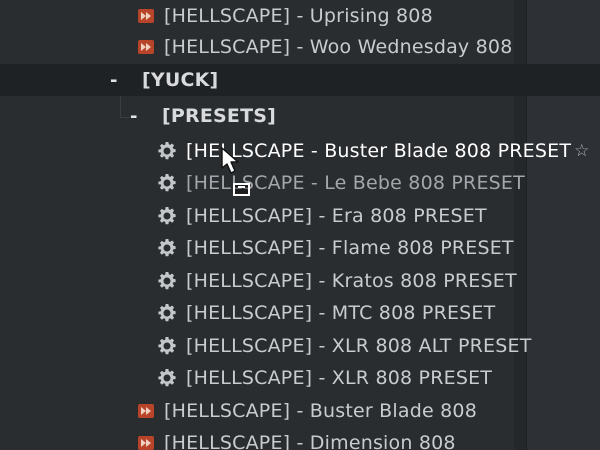 Image resolution: width=600 pixels, height=450 pixels. I want to click on browser-item-preset: [HELLSCAPE] - Flame 808 PRESET, so click(300, 248).